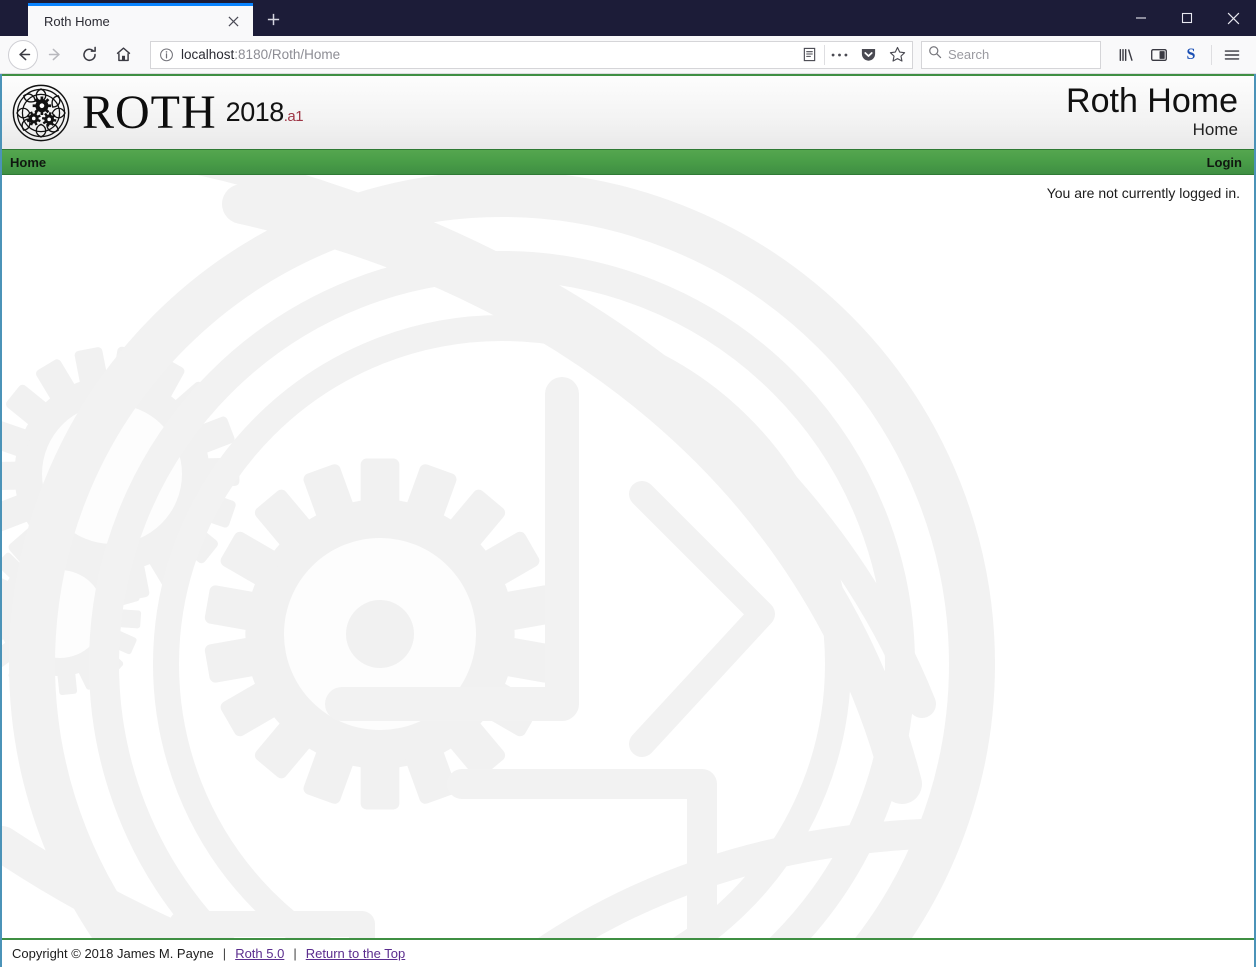 Image resolution: width=1256 pixels, height=967 pixels. I want to click on footer-link-version: Roth 5.0, so click(259, 953).